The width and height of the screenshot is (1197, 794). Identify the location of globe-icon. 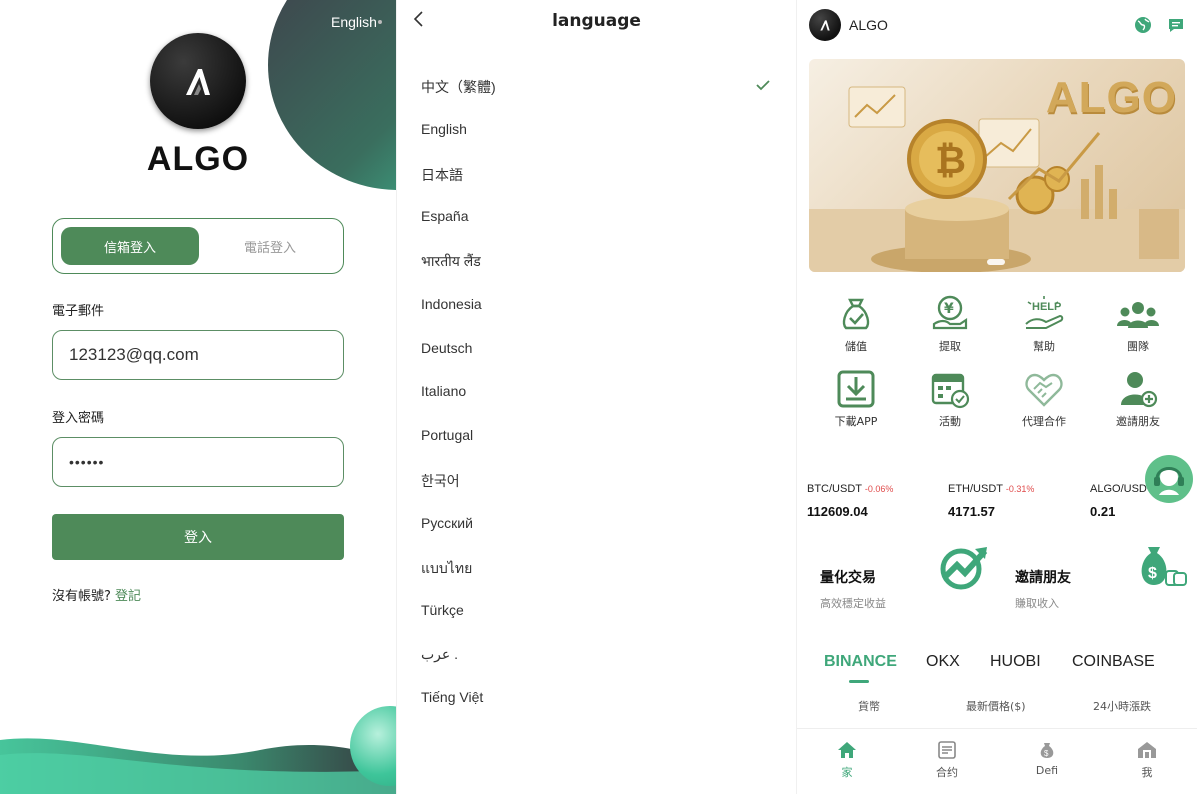
(1143, 25).